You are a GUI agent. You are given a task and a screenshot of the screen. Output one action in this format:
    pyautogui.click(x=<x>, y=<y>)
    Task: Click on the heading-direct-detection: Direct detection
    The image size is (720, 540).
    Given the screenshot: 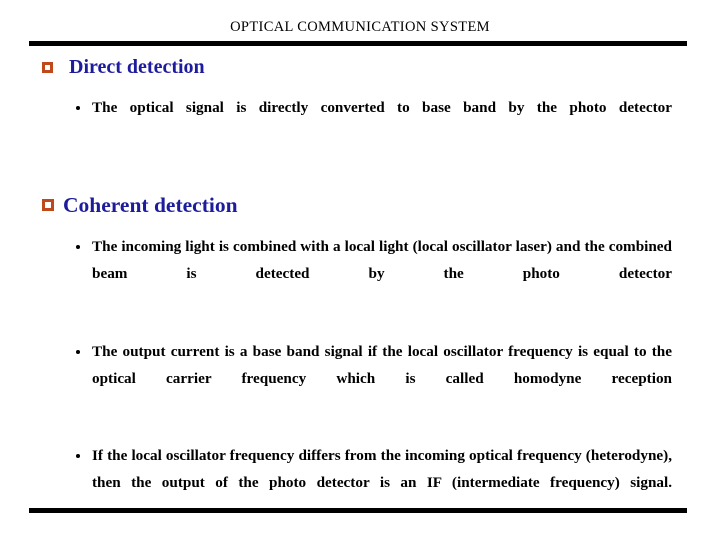 What is the action you would take?
    pyautogui.click(x=360, y=67)
    